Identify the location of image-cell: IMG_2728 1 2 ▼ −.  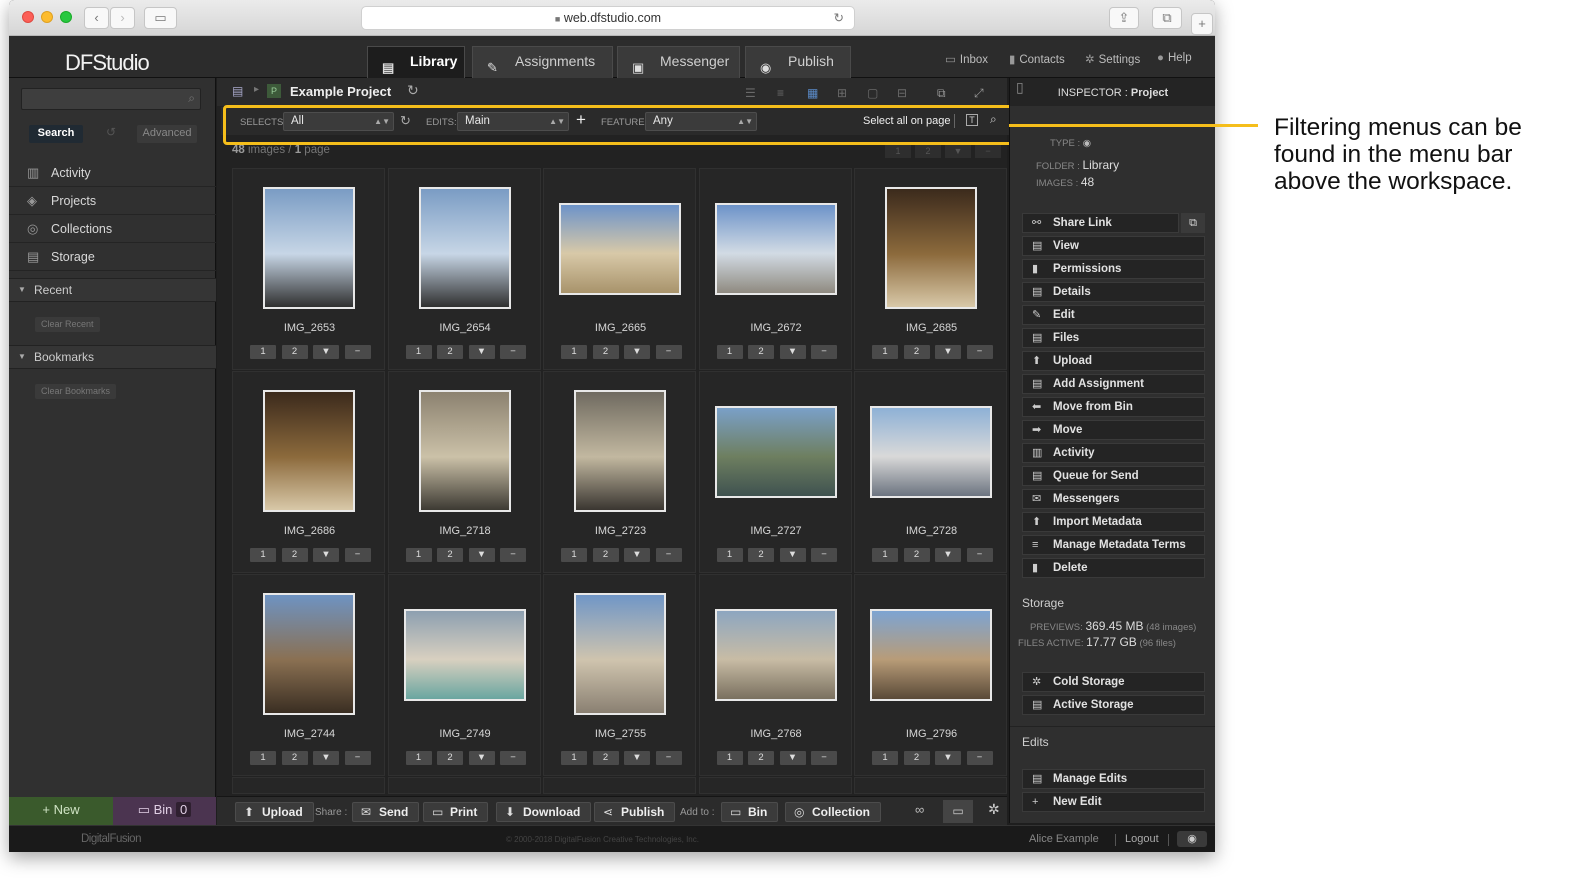
(930, 472).